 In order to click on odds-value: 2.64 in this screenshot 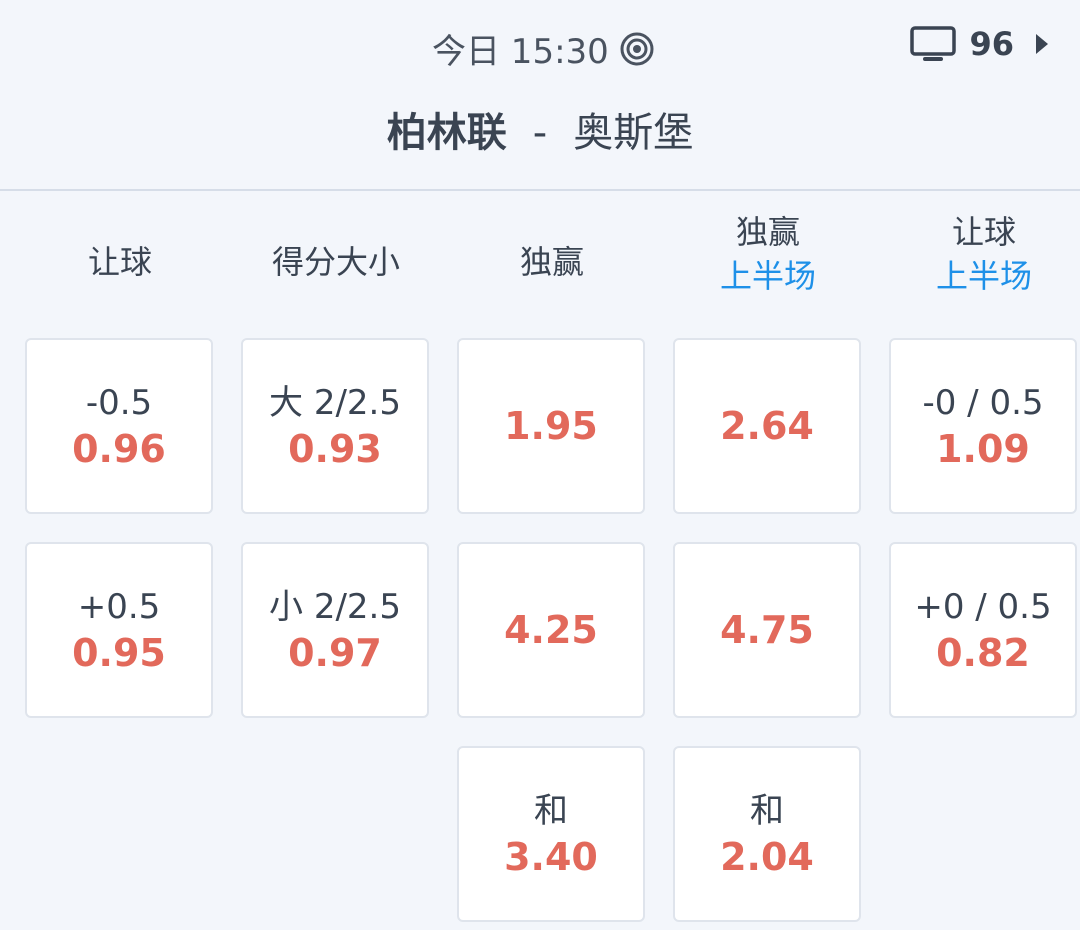, I will do `click(767, 426)`.